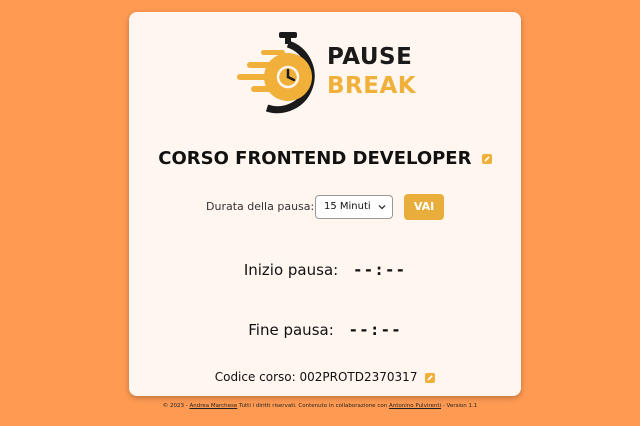 Image resolution: width=640 pixels, height=426 pixels. Describe the element at coordinates (415, 406) in the screenshot. I see `footer-collaborator-link: Antonino Pulvirenti` at that location.